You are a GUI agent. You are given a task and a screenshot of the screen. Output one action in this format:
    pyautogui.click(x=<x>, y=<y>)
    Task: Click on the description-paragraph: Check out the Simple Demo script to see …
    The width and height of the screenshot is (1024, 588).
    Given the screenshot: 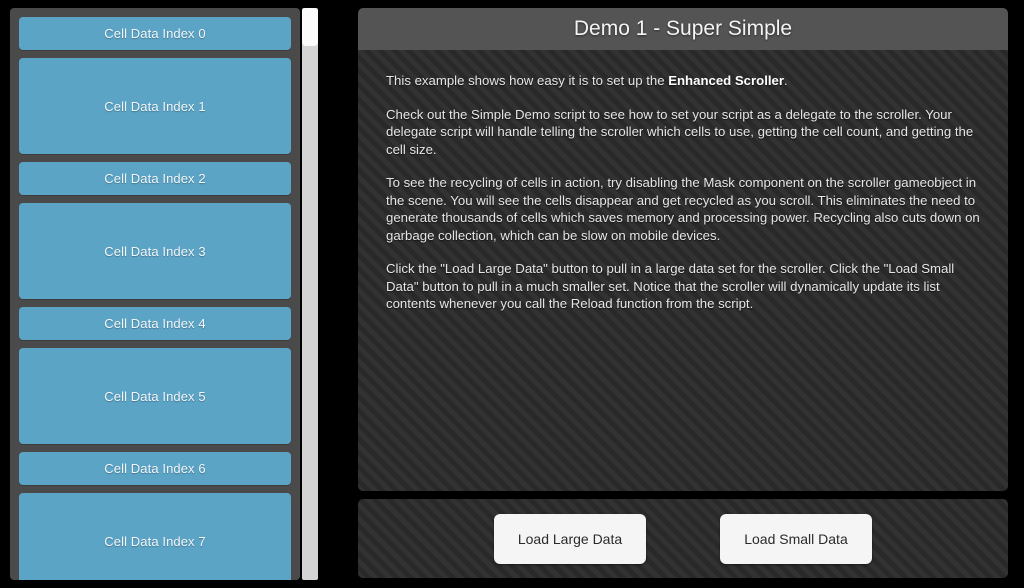 What is the action you would take?
    pyautogui.click(x=680, y=131)
    